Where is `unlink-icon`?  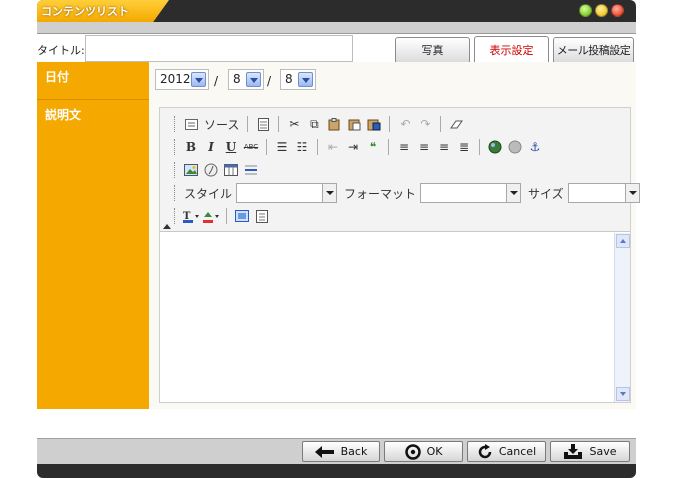
unlink-icon is located at coordinates (515, 147).